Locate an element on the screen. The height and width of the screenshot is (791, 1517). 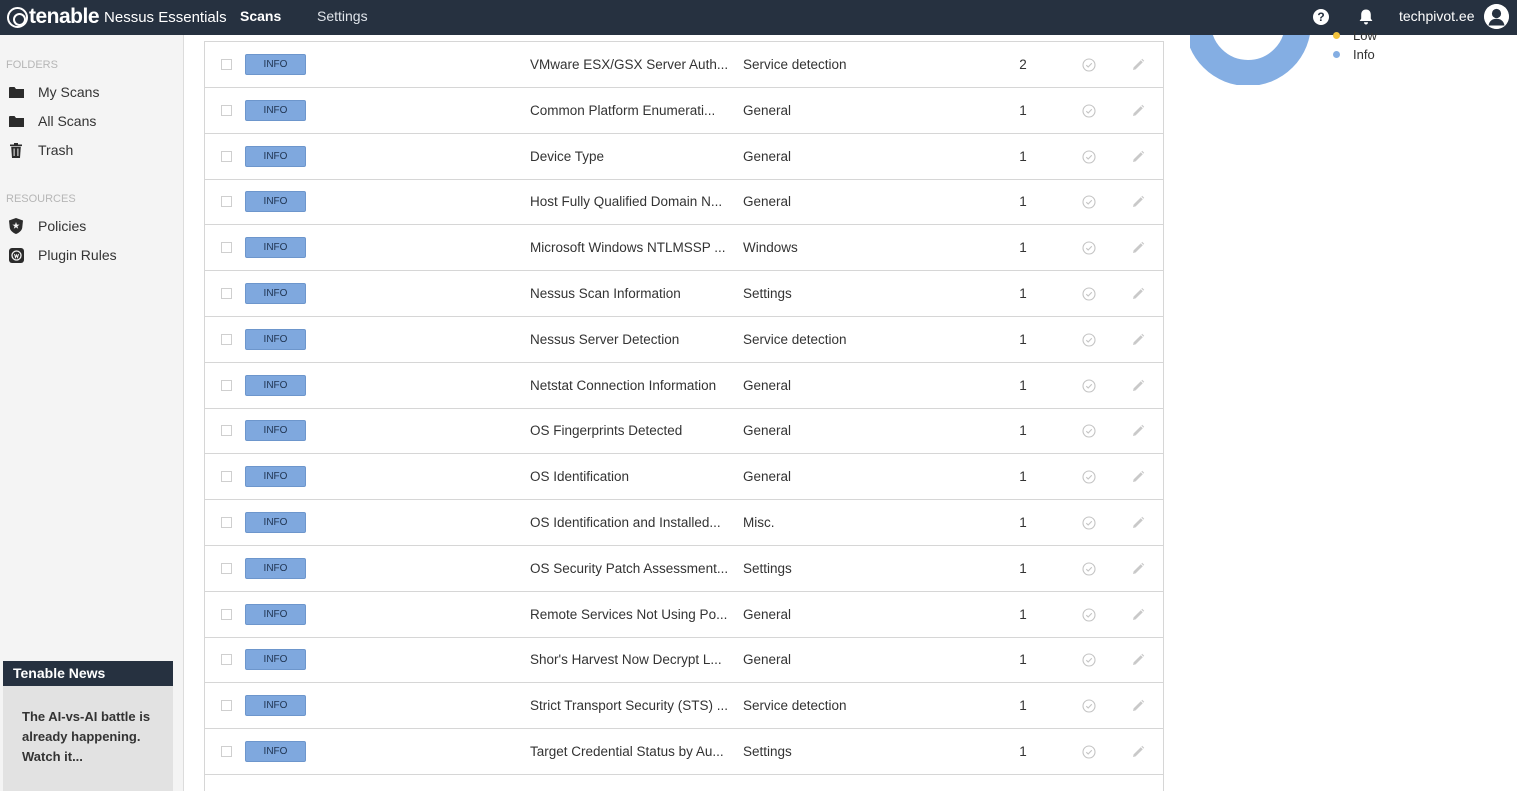
username: techpivot.ee is located at coordinates (1437, 16).